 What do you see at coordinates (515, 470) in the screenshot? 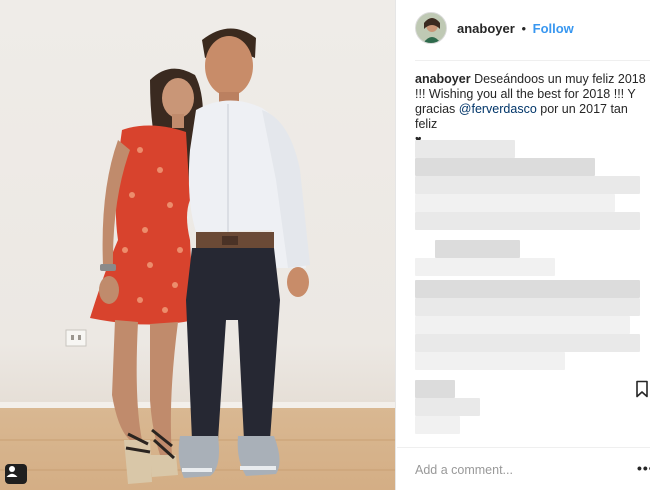
I see `add-comment-input` at bounding box center [515, 470].